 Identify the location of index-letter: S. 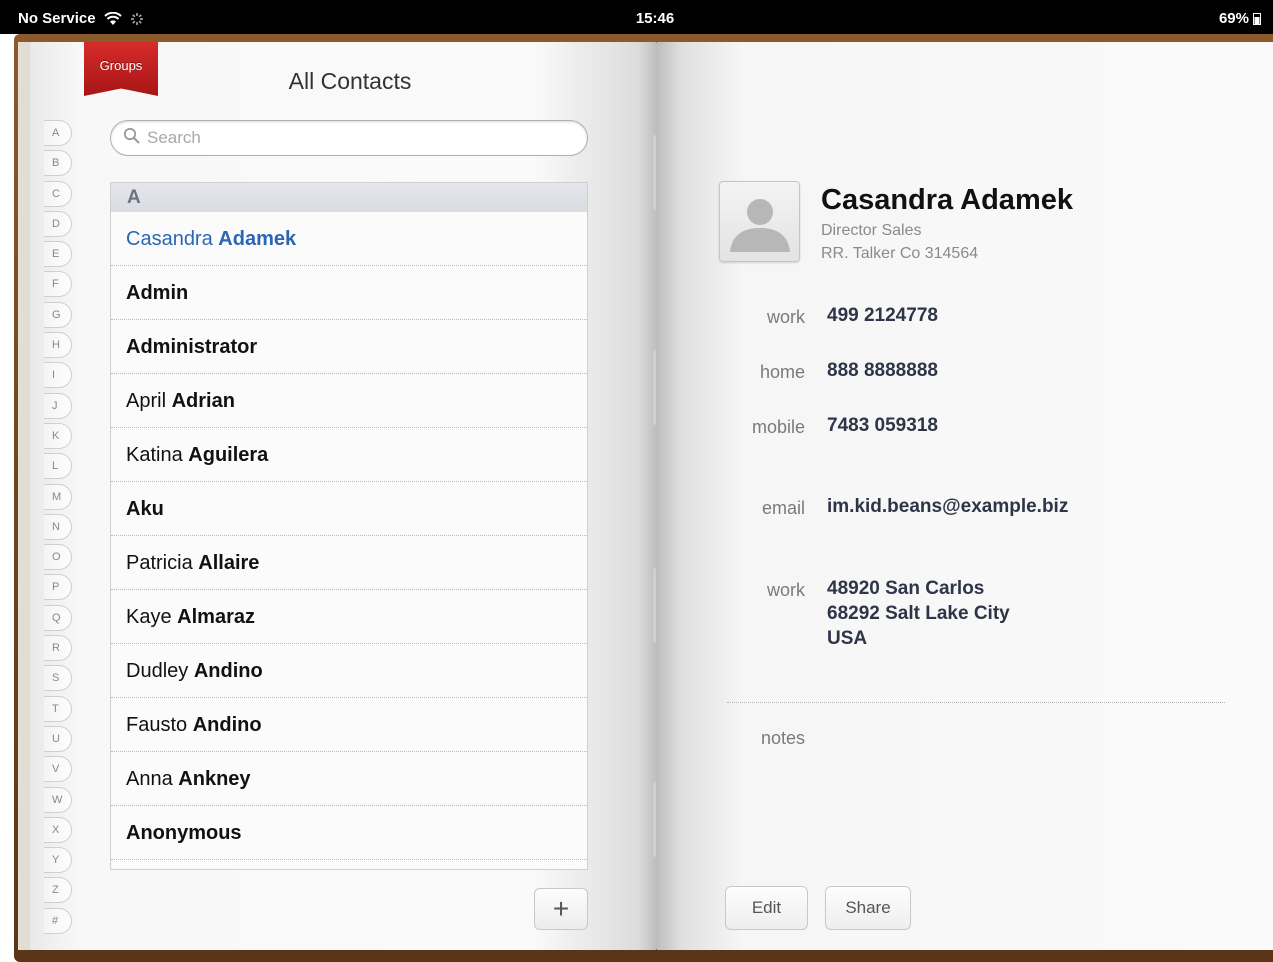
(58, 678).